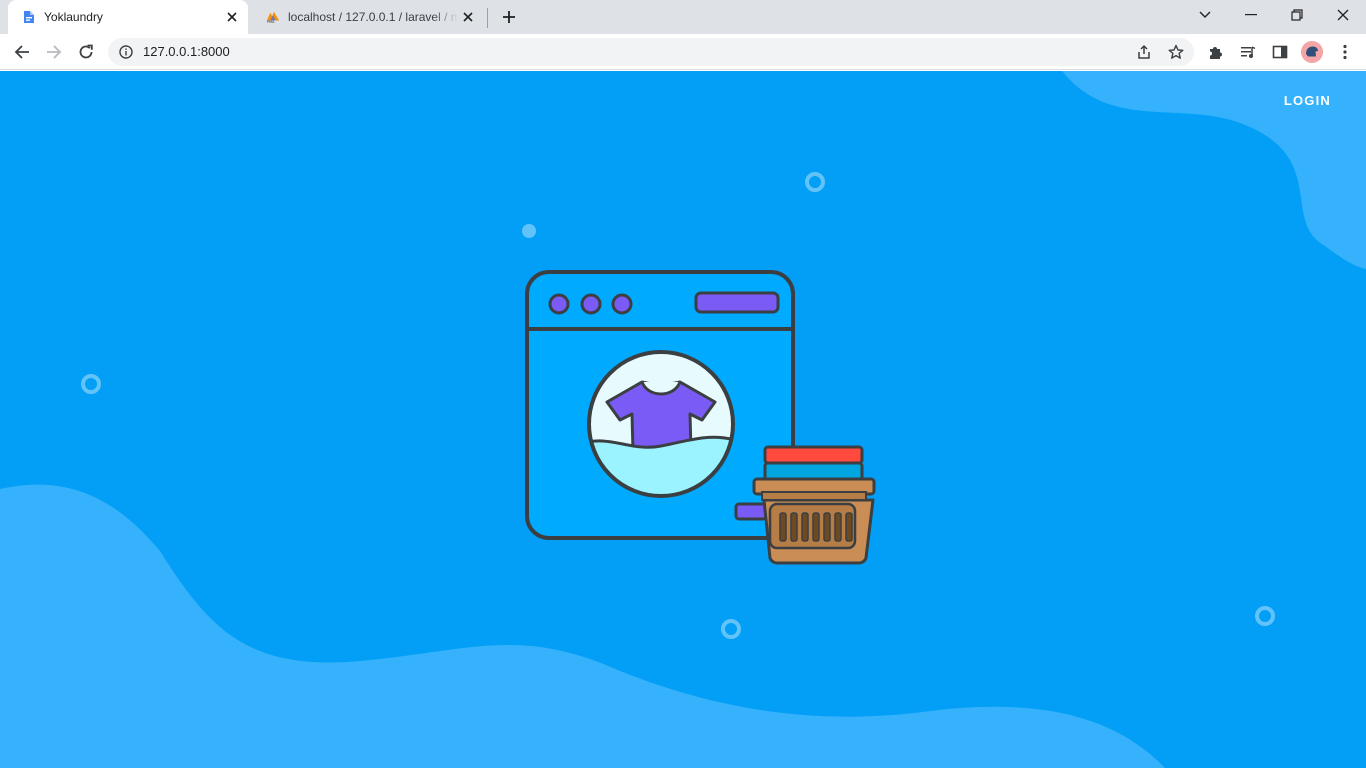 Image resolution: width=1366 pixels, height=768 pixels. Describe the element at coordinates (128, 17) in the screenshot. I see `tab-yoklaundry: Yoklaundry` at that location.